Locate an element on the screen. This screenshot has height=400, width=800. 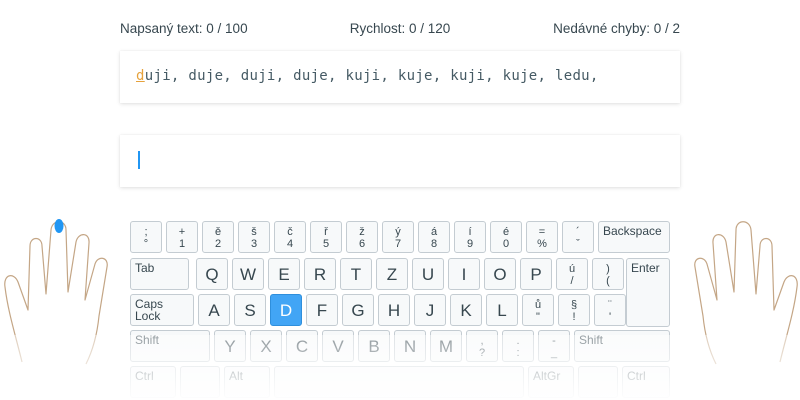
key-bottom-label: 4 is located at coordinates (290, 244).